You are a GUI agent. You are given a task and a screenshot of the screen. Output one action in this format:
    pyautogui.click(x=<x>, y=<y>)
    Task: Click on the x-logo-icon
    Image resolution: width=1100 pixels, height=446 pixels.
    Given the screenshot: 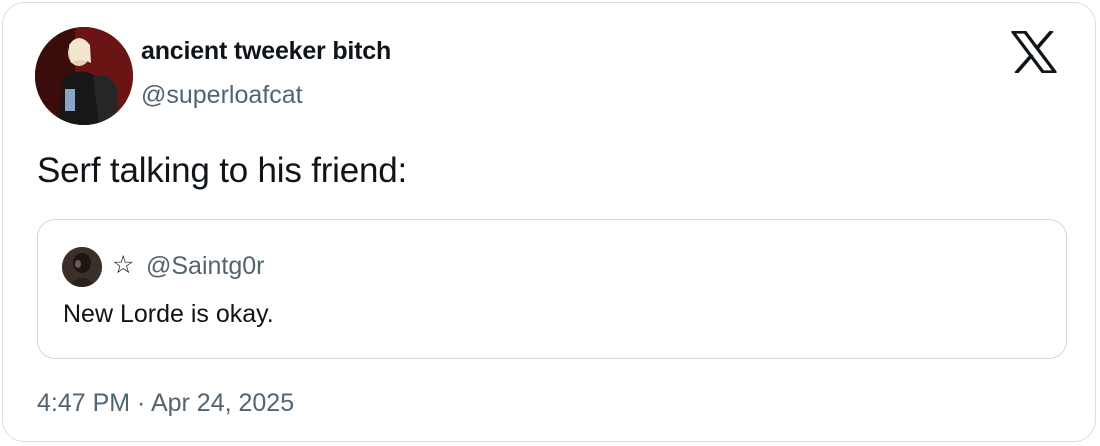 What is the action you would take?
    pyautogui.click(x=1034, y=52)
    